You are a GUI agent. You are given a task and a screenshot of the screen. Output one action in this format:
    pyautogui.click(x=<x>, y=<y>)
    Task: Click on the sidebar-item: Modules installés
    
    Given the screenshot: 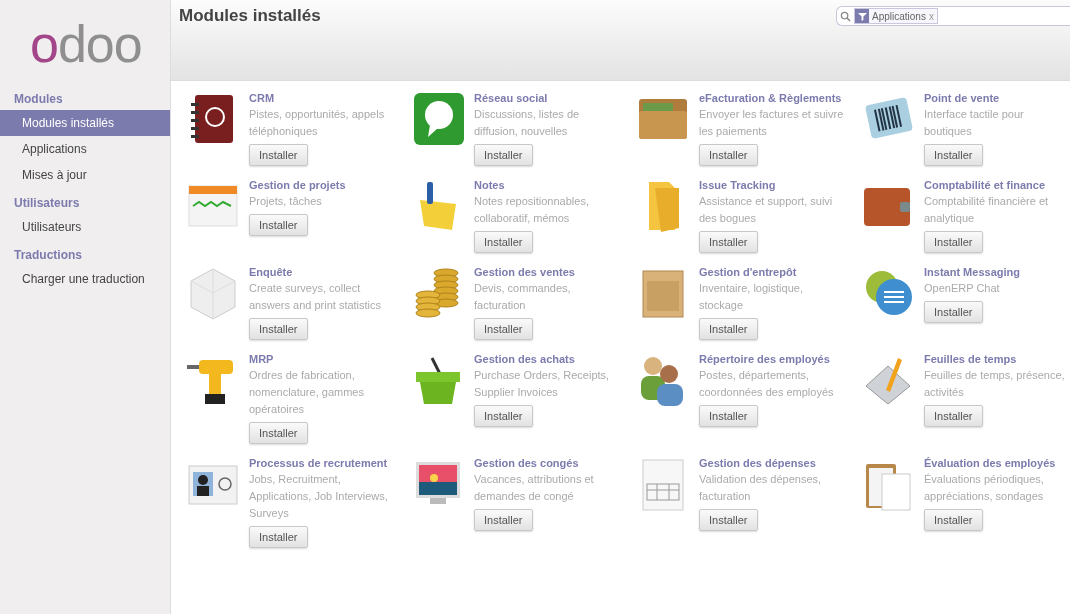 What is the action you would take?
    pyautogui.click(x=85, y=123)
    